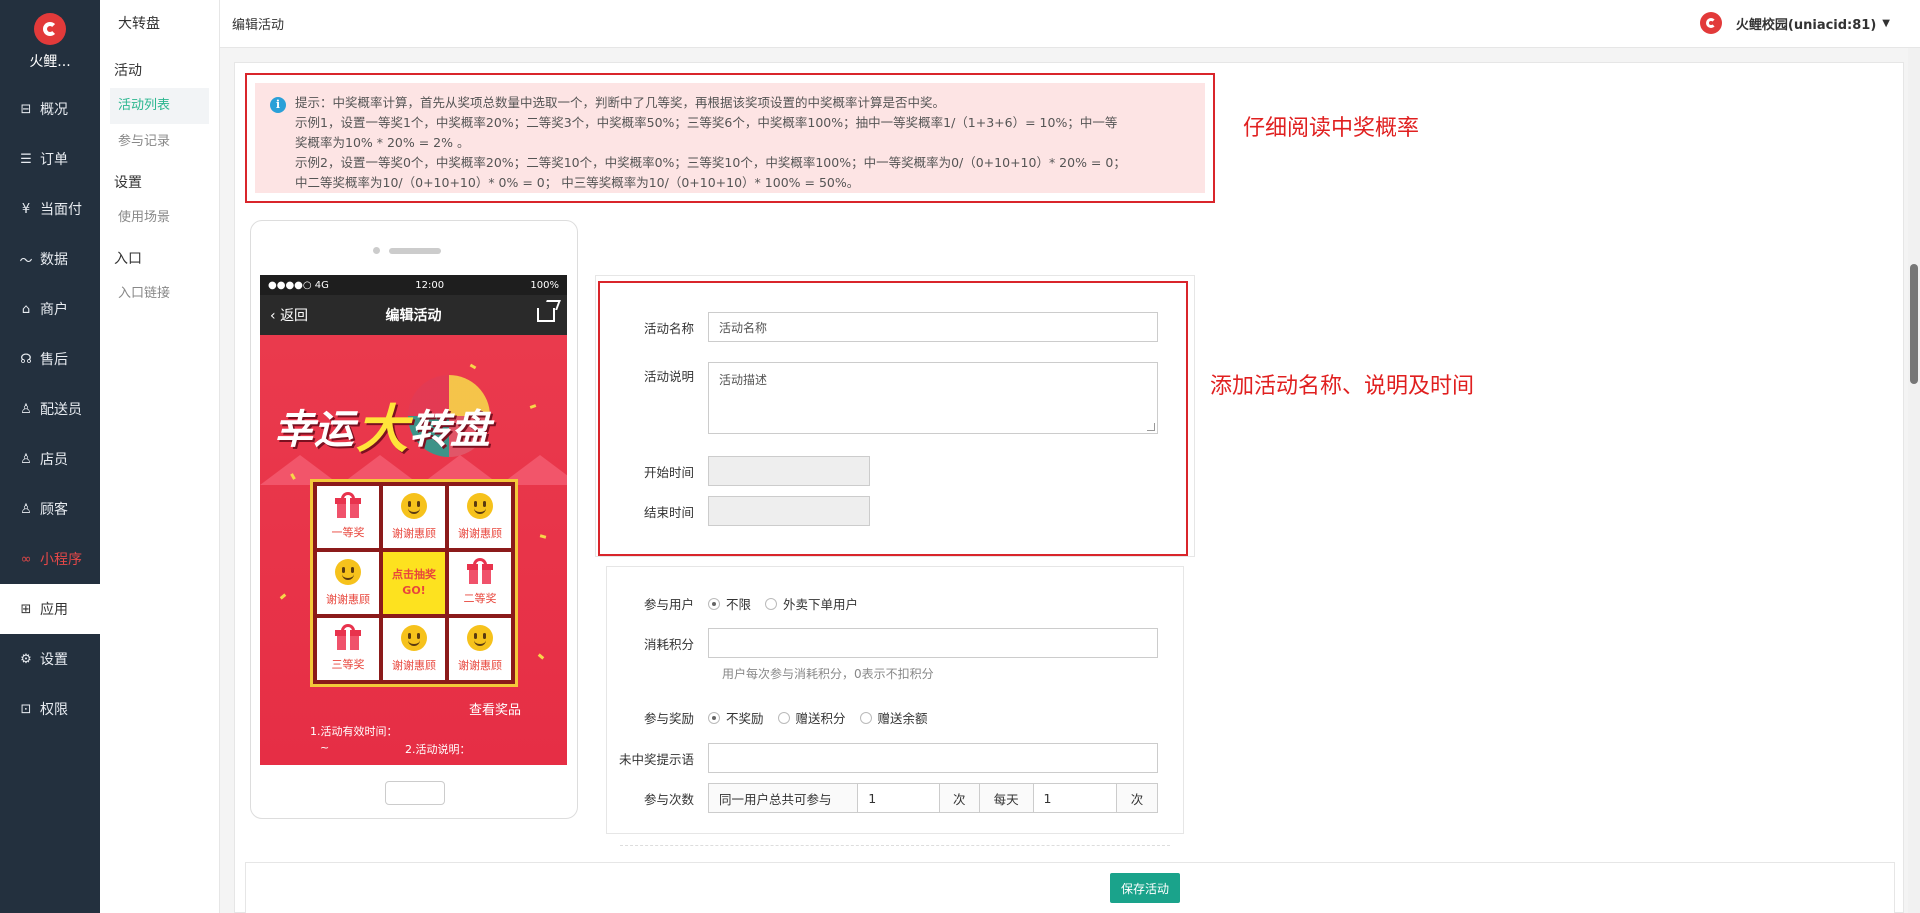  Describe the element at coordinates (50, 409) in the screenshot. I see `nav-item-6: ♙ 配送员` at that location.